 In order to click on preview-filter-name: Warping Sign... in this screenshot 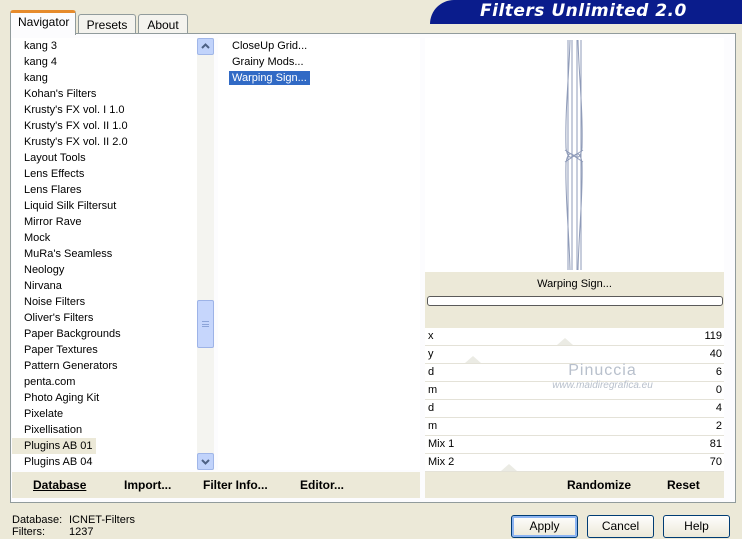, I will do `click(574, 284)`.